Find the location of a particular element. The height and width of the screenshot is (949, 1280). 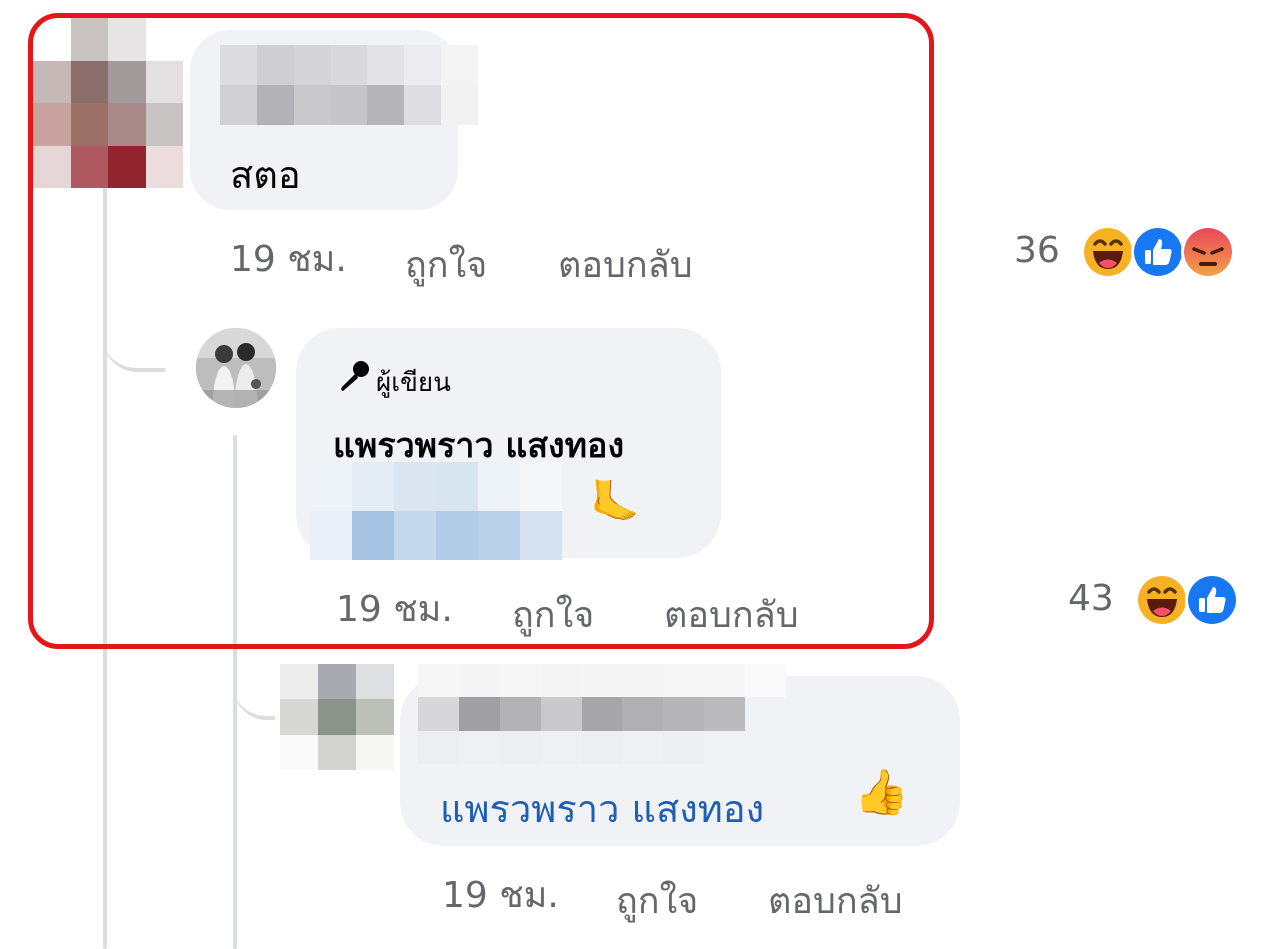

comment-time-3: 19 ชม. is located at coordinates (500, 894).